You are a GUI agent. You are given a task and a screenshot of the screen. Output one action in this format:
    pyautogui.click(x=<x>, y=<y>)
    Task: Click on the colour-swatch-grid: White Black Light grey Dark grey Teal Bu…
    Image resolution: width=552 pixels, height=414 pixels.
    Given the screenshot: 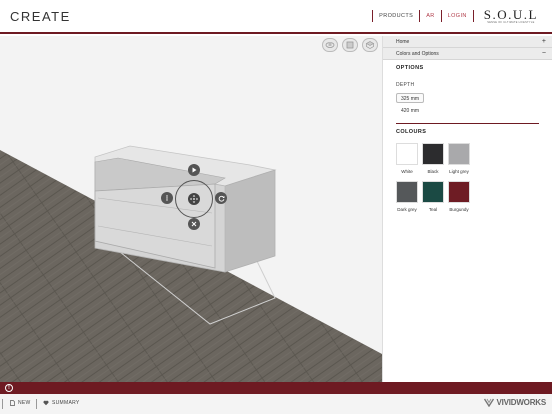 What is the action you would take?
    pyautogui.click(x=471, y=178)
    